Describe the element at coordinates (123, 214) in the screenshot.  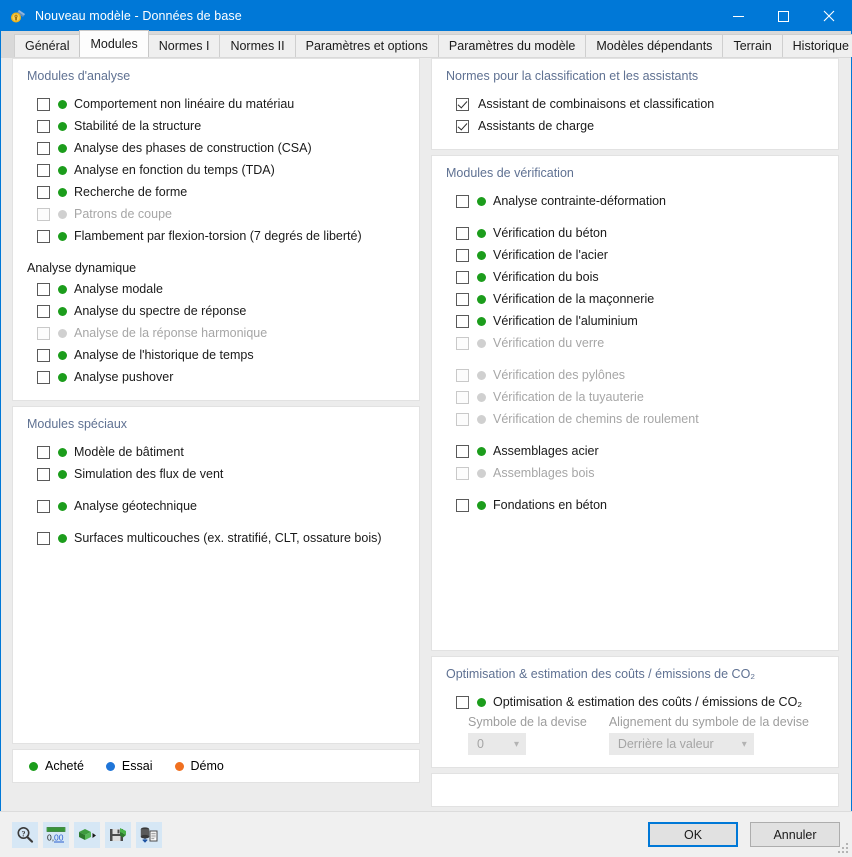
I see `analysis-module-label: Patrons de coupe` at that location.